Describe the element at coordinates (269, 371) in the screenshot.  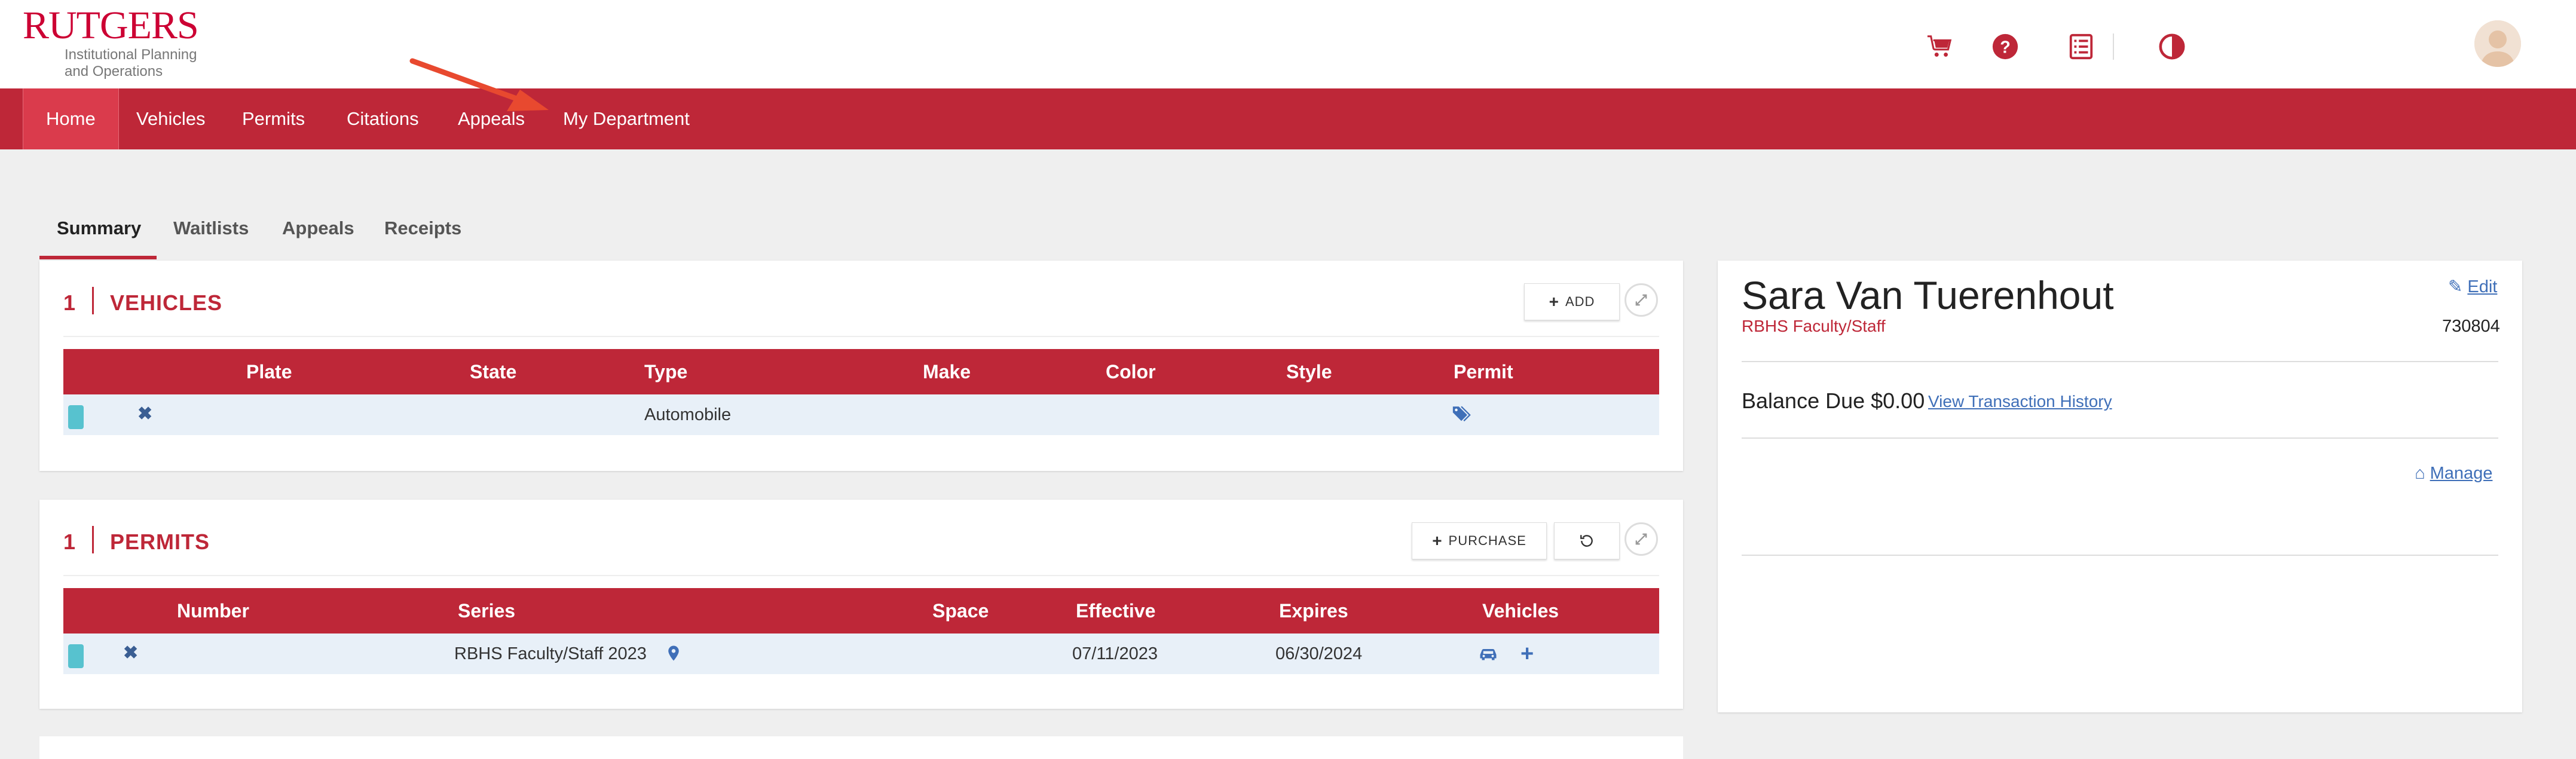
I see `col-plate: Plate` at that location.